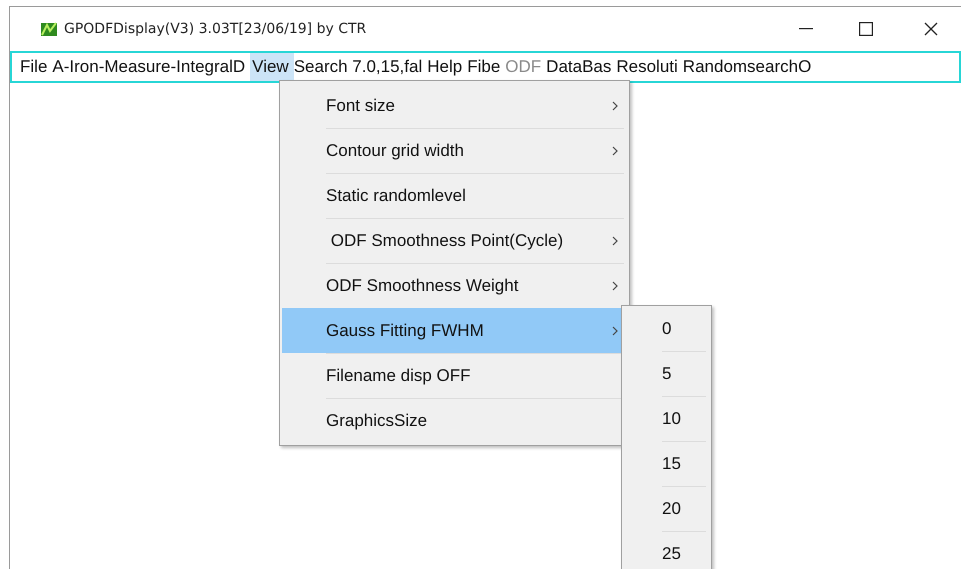 This screenshot has height=569, width=961. Describe the element at coordinates (453, 330) in the screenshot. I see `menu-item: Gauss Fitting FWHM` at that location.